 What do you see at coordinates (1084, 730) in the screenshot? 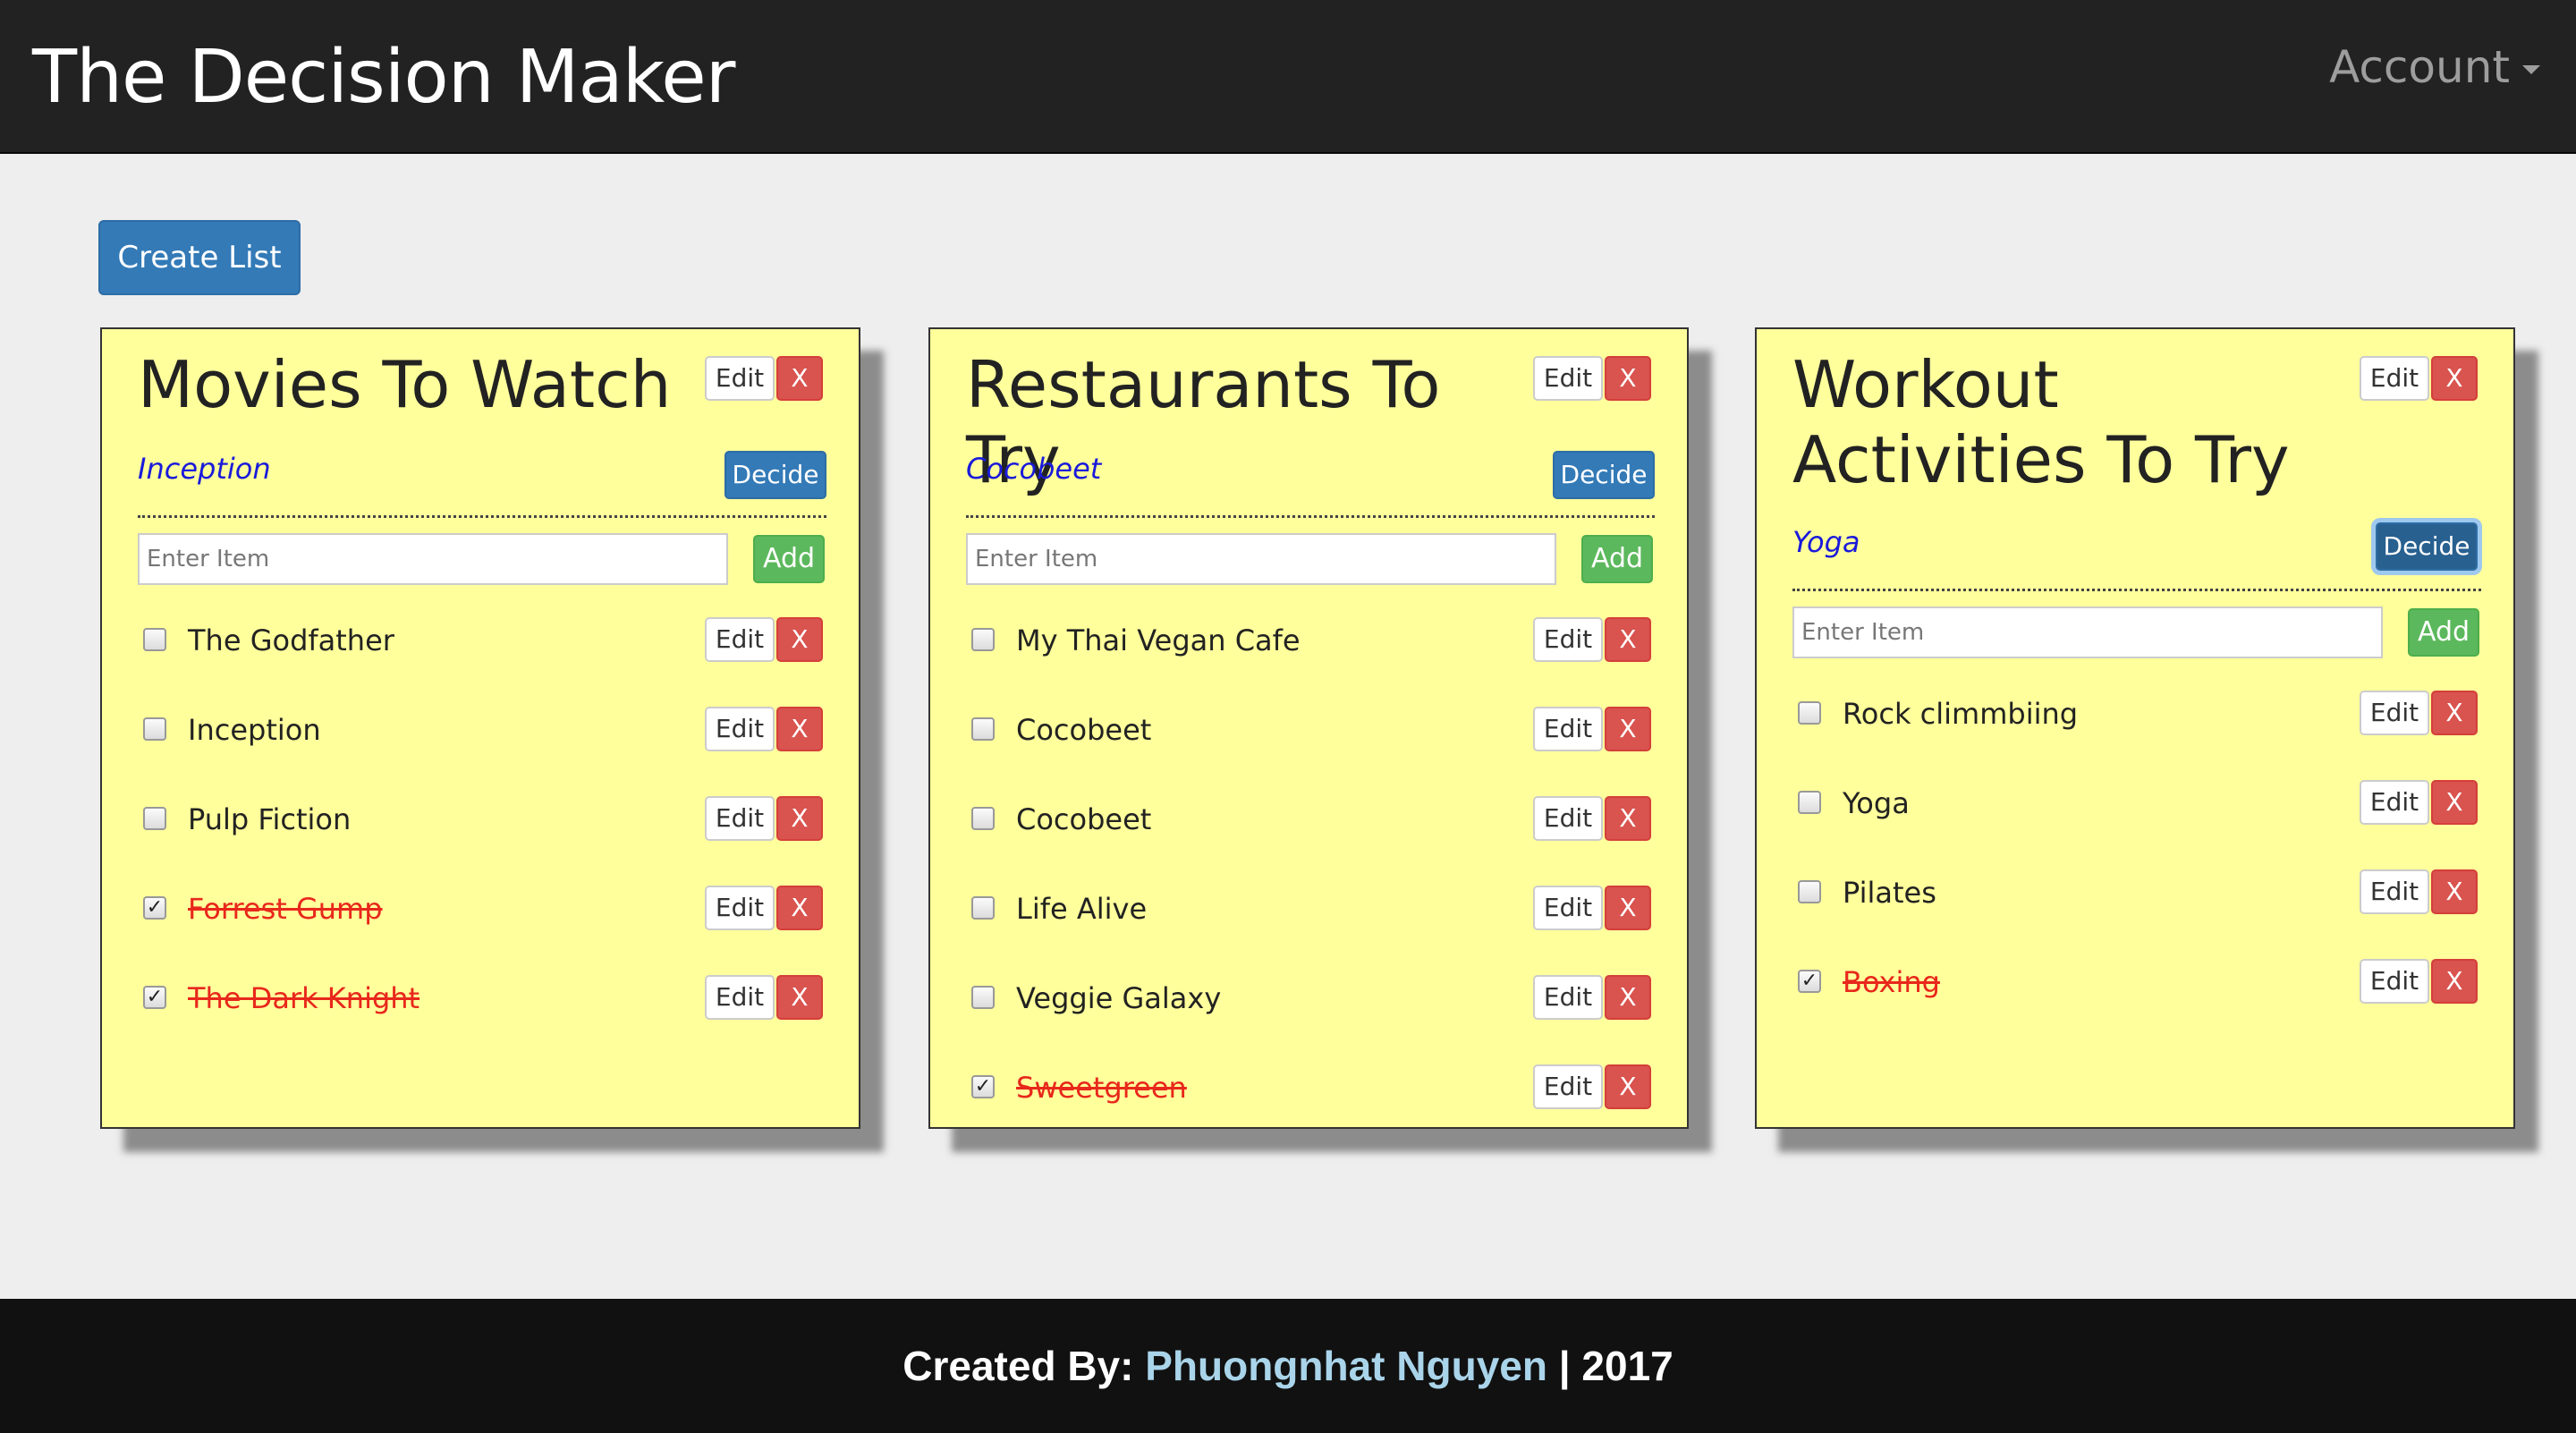
I see `item-label: Cocobeet` at bounding box center [1084, 730].